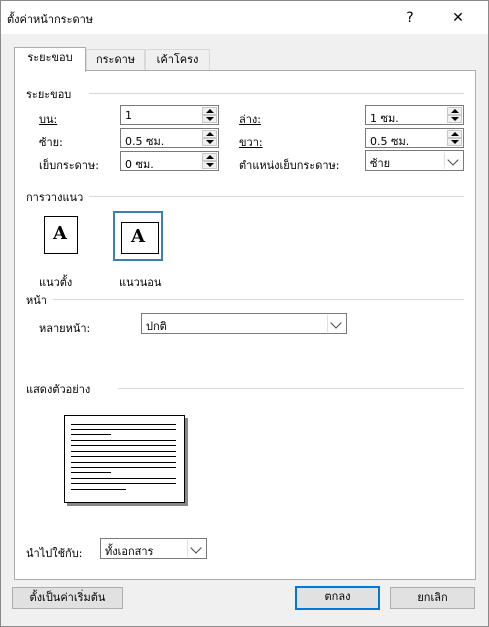 The width and height of the screenshot is (489, 627). What do you see at coordinates (145, 141) in the screenshot?
I see `left-margin-value: 0.5 ซม.` at bounding box center [145, 141].